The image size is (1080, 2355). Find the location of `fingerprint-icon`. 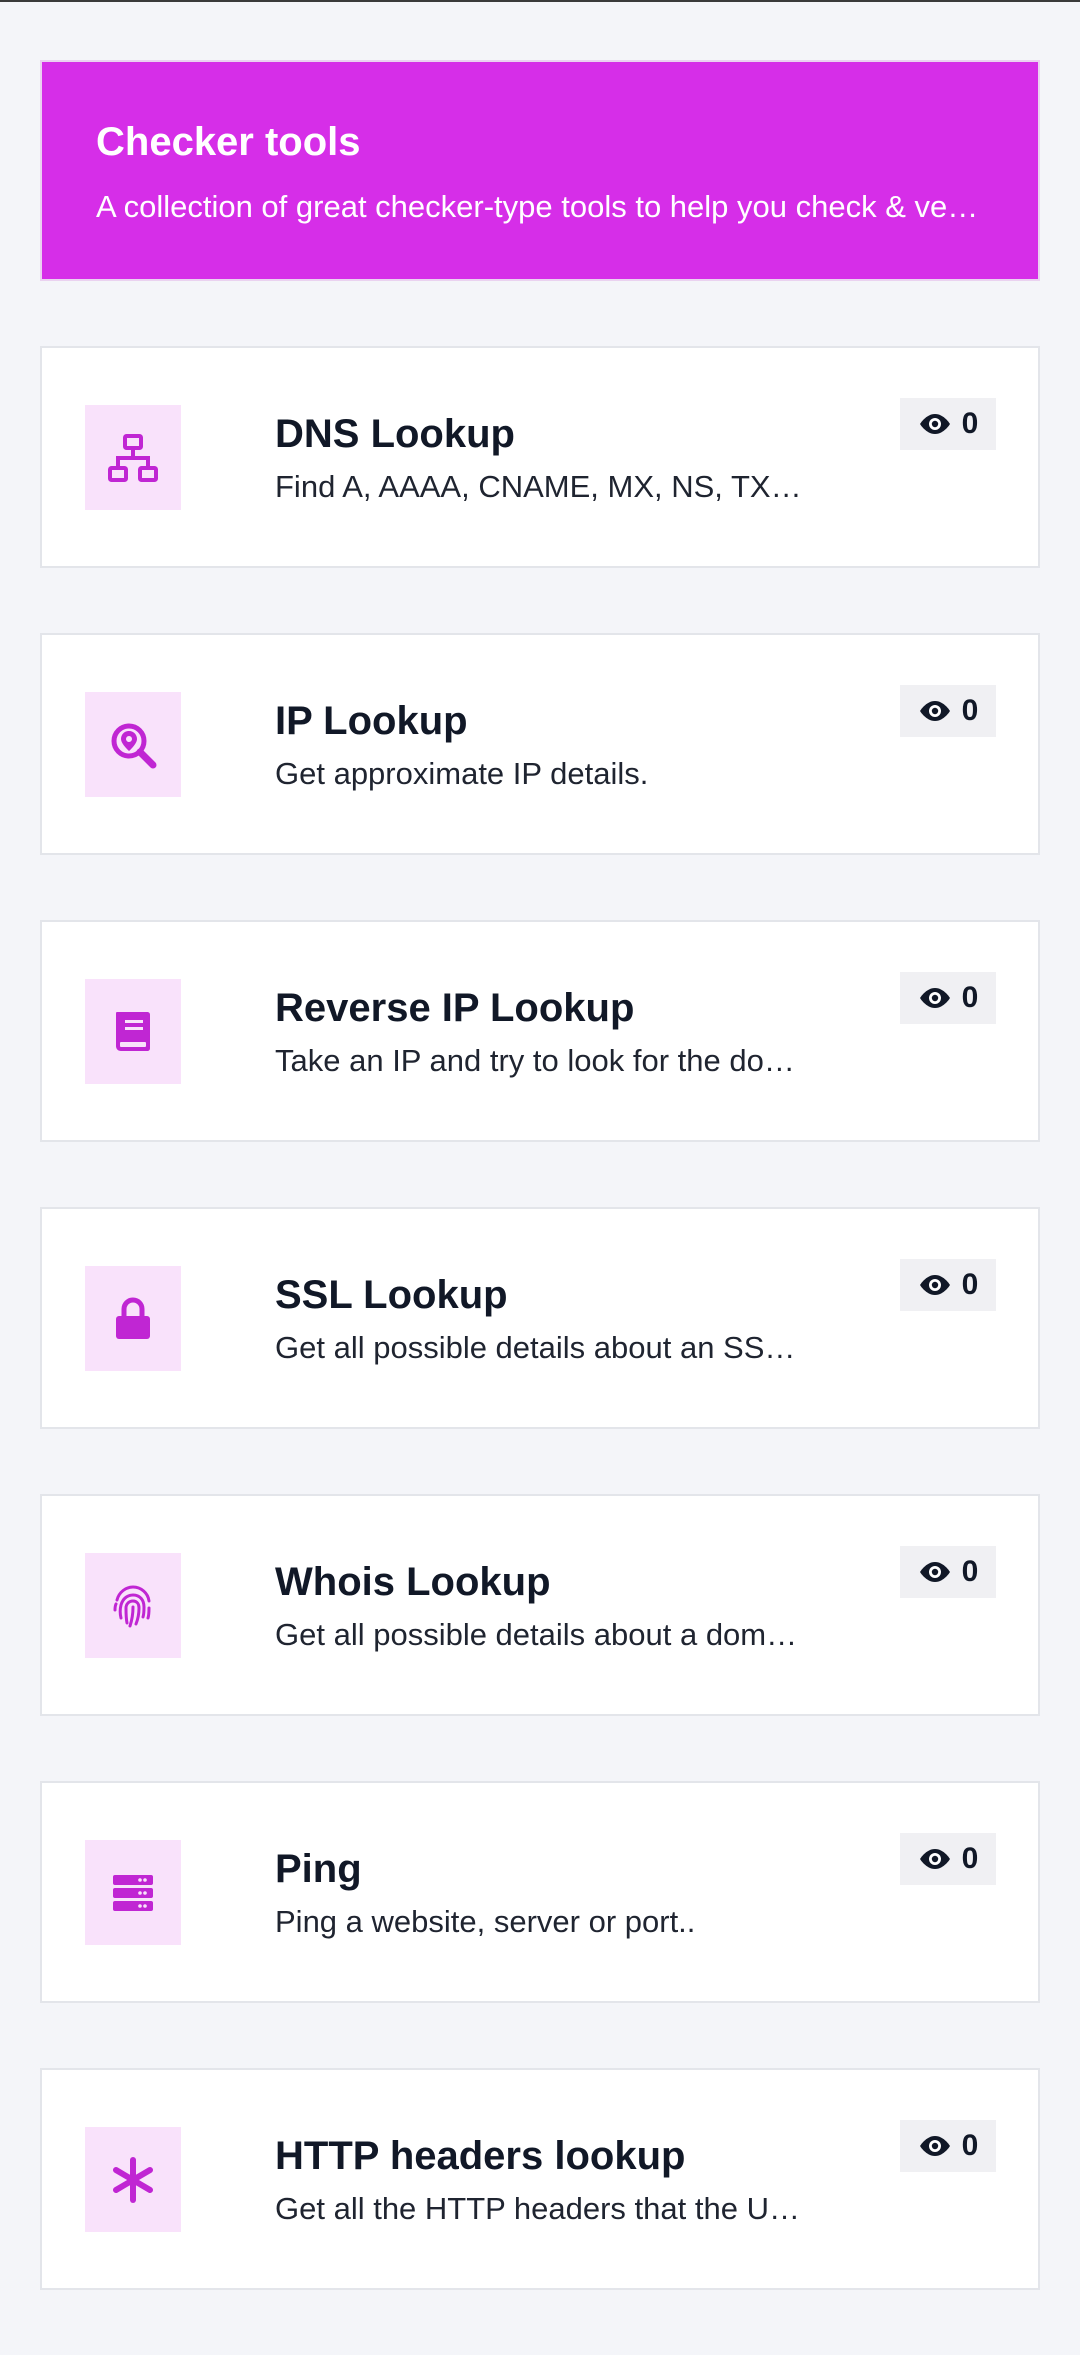

fingerprint-icon is located at coordinates (132, 1605).